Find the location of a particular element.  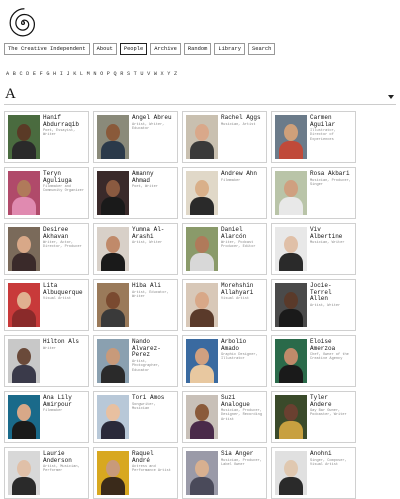

person-name: Suzi Analogue is located at coordinates (242, 401).